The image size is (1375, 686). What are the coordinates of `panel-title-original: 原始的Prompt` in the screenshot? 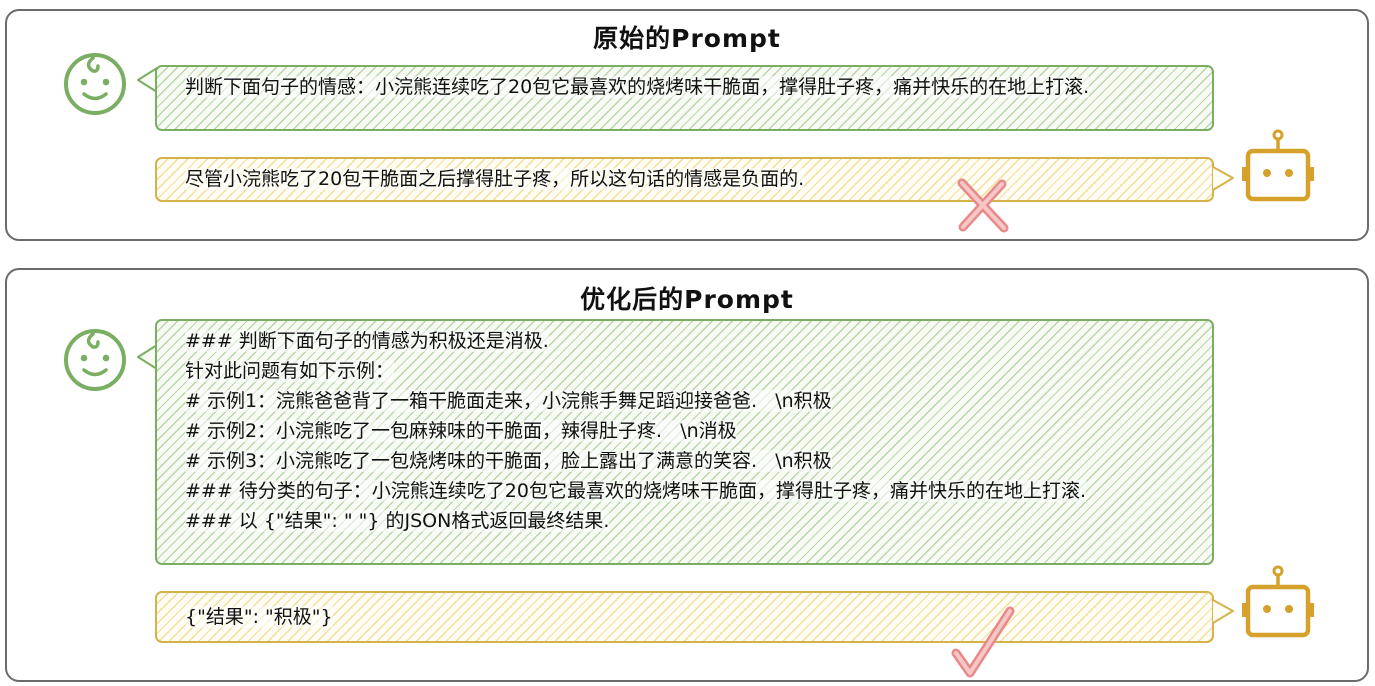 It's located at (687, 38).